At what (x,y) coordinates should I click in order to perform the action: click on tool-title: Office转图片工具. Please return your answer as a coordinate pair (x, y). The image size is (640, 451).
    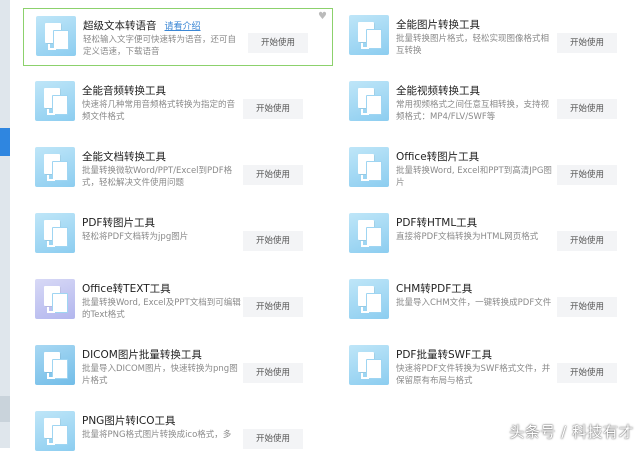
    Looking at the image, I should click on (438, 157).